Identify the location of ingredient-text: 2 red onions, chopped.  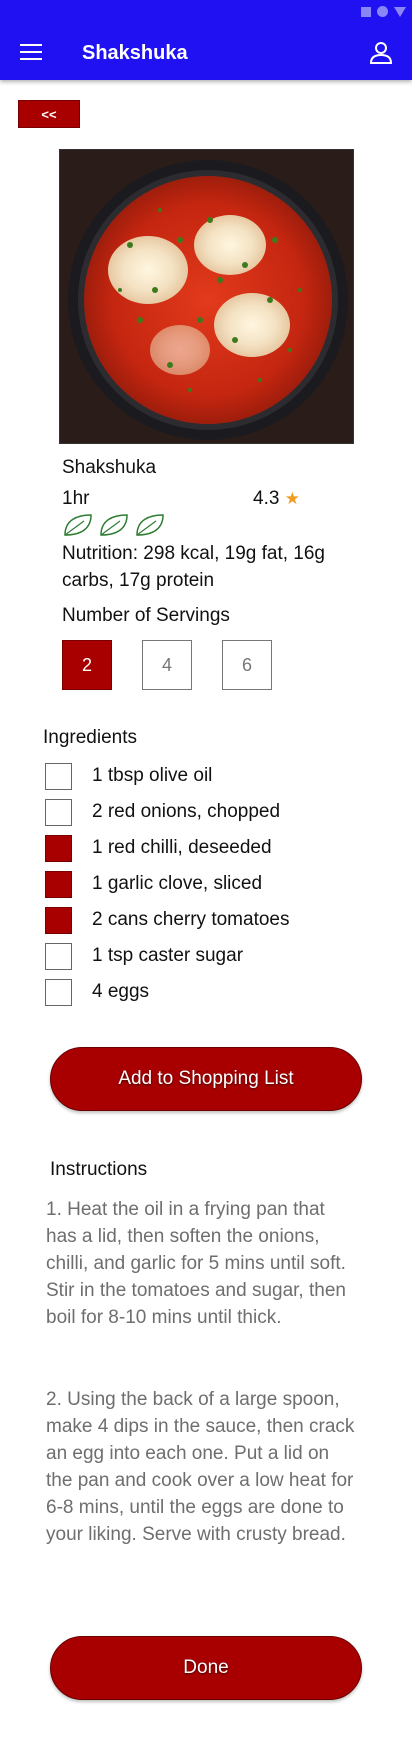
(186, 811).